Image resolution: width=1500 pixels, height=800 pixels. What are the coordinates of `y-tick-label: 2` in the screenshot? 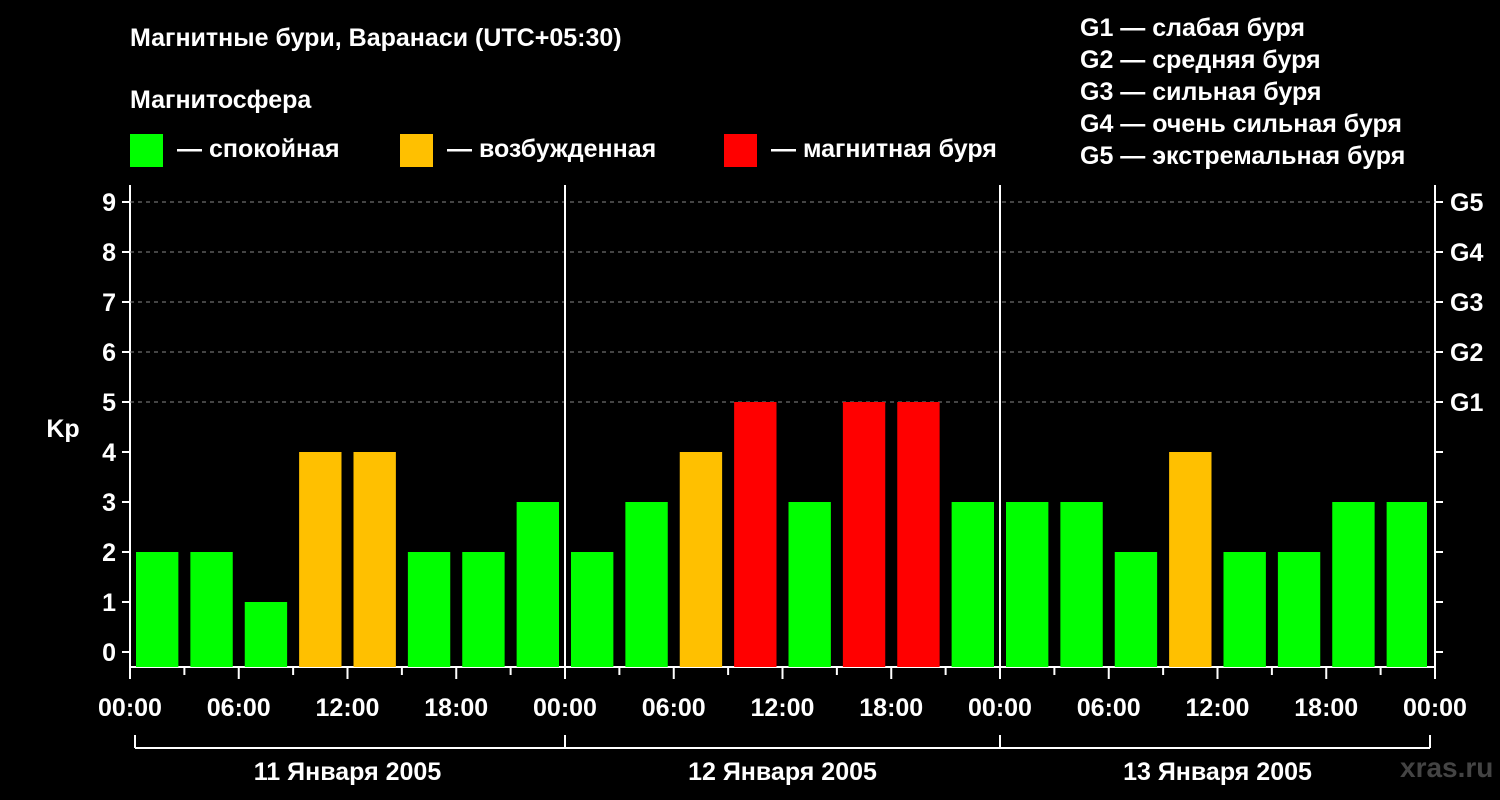 It's located at (109, 553).